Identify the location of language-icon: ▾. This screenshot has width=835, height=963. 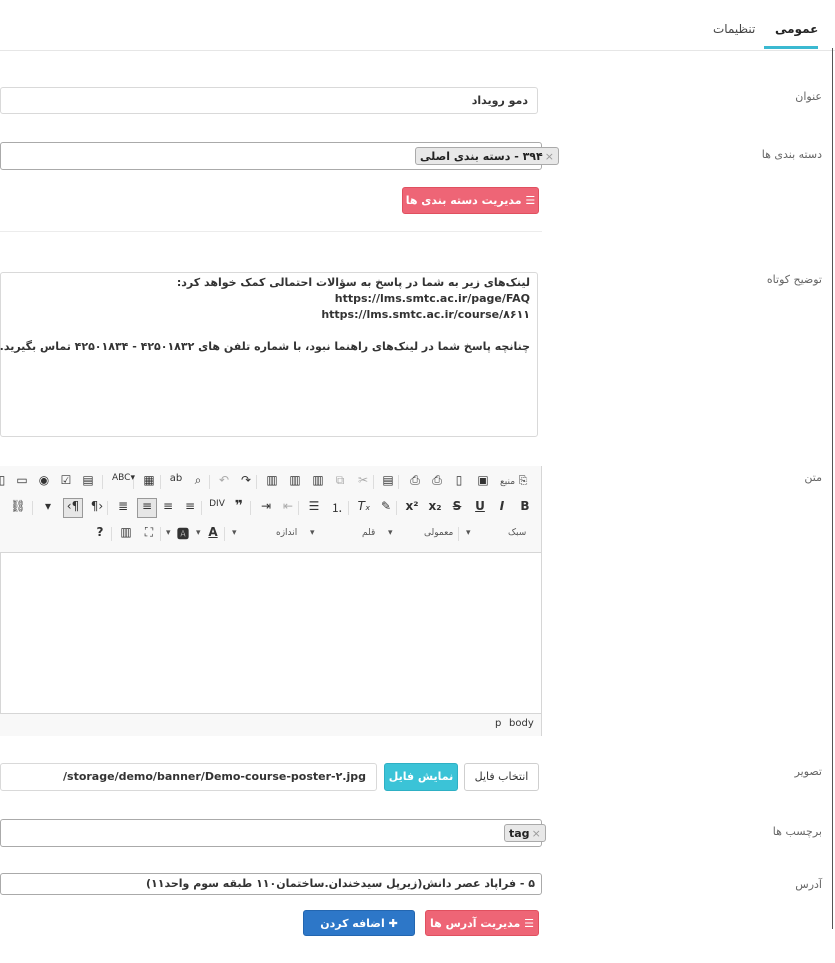
(48, 506).